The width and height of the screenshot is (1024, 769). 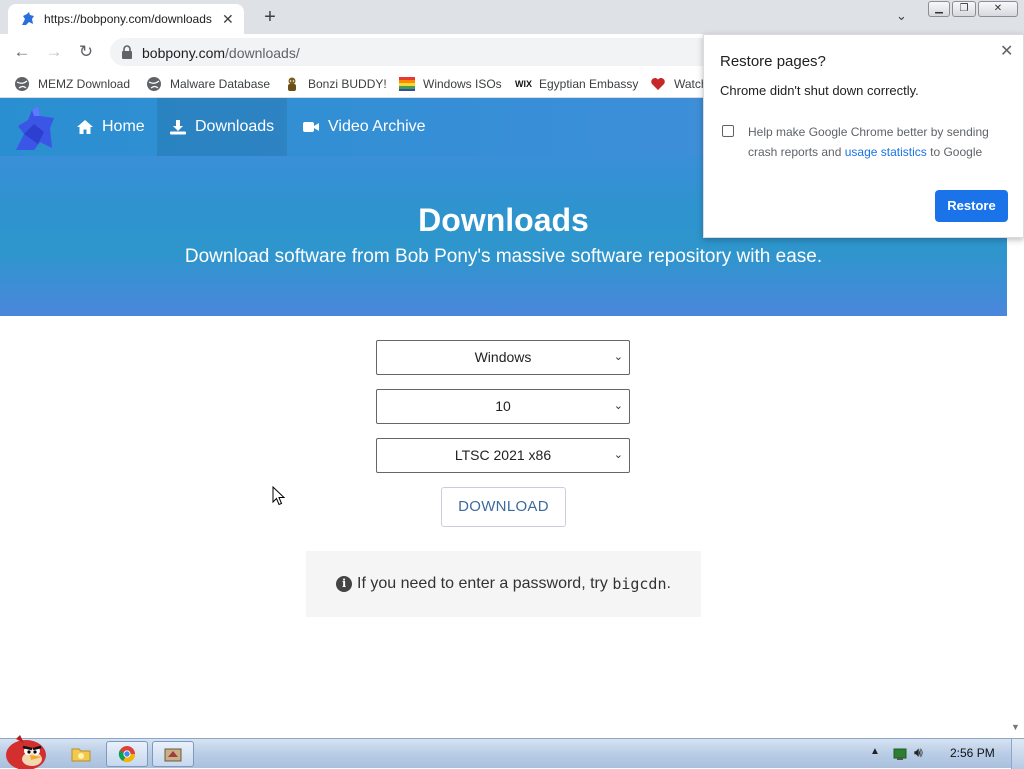 I want to click on taskbar-app, so click(x=173, y=754).